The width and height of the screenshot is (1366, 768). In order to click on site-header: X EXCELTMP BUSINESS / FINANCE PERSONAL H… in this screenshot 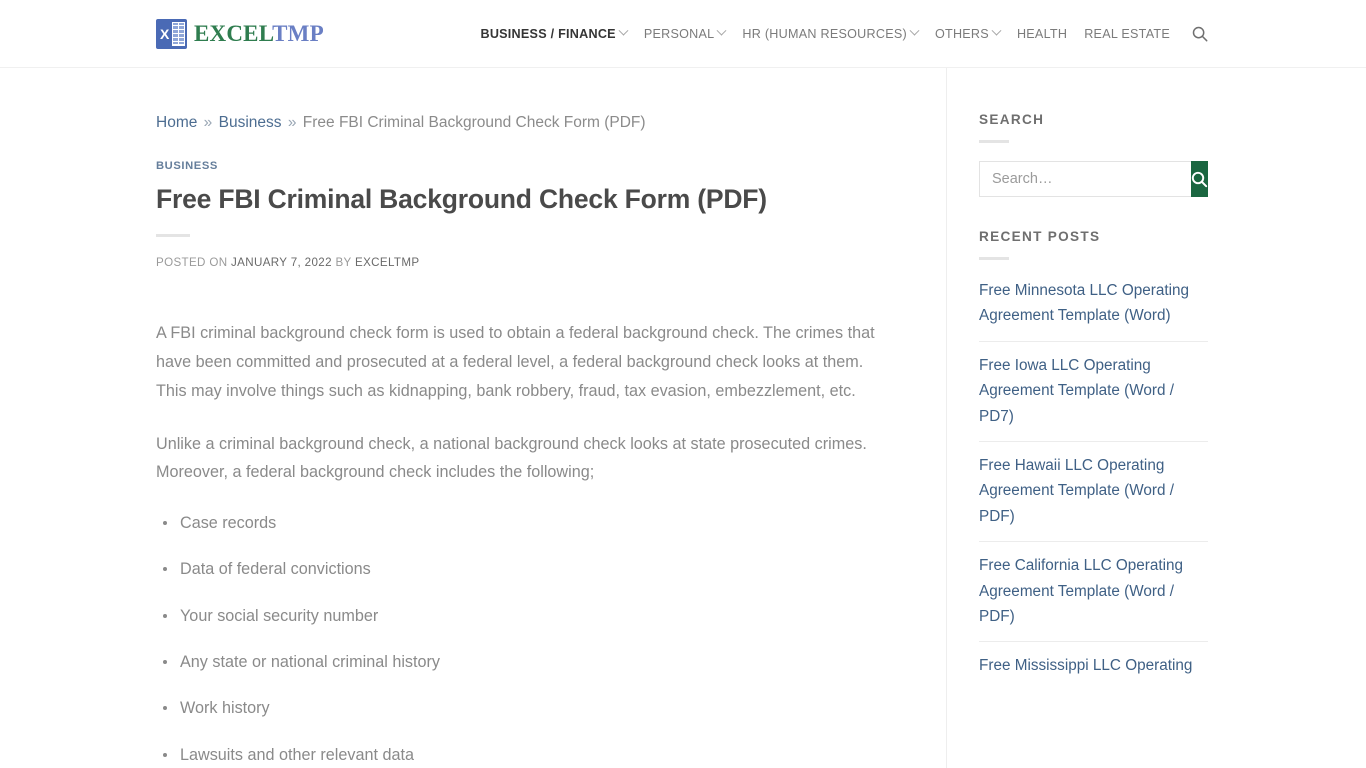, I will do `click(683, 34)`.